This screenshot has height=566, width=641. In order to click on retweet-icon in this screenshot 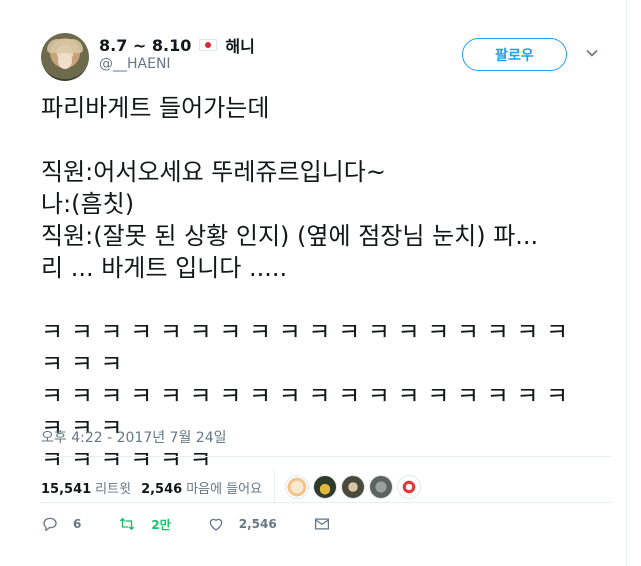, I will do `click(127, 524)`.